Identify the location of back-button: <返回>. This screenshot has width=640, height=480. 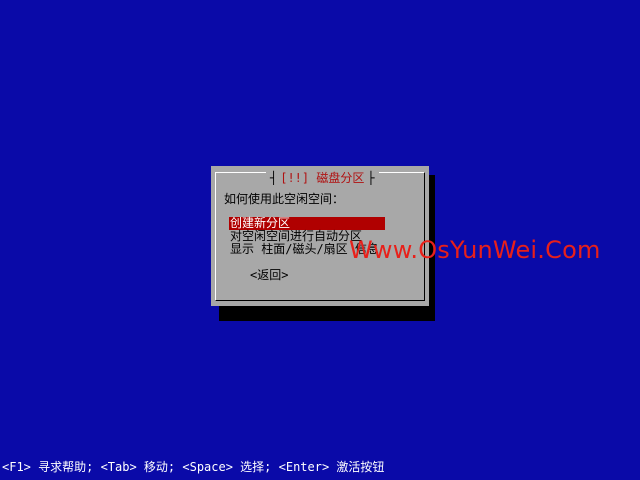
(269, 275).